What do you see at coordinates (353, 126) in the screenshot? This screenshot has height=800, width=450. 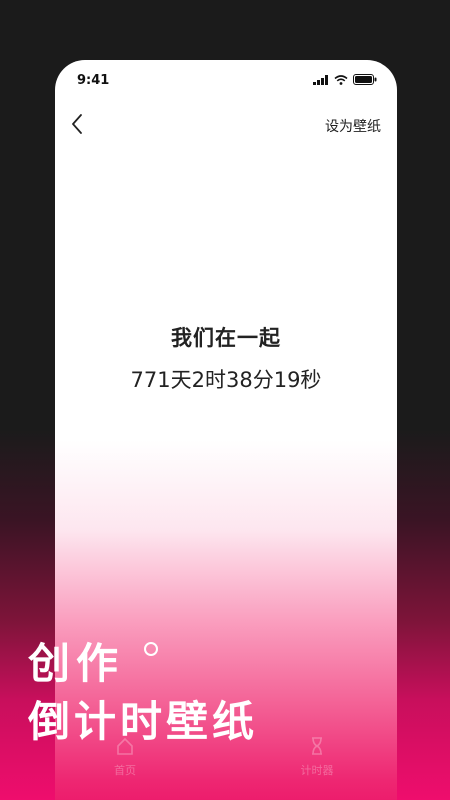 I see `set-wallpaper-button: 设为壁纸` at bounding box center [353, 126].